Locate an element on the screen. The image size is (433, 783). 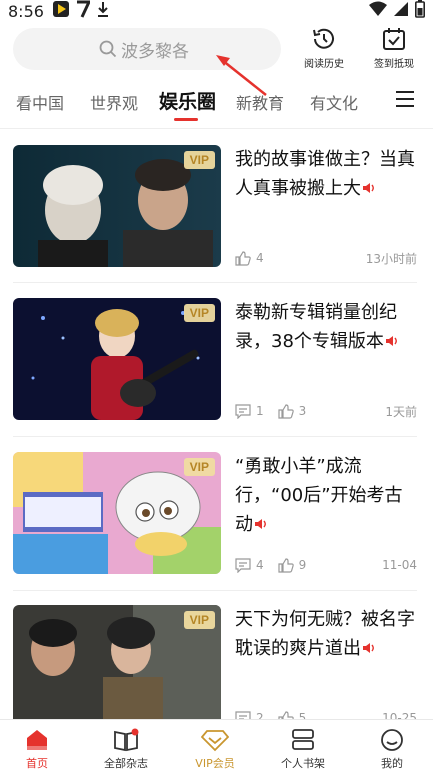
tab-entertainment: 娱乐圈 is located at coordinates (187, 100).